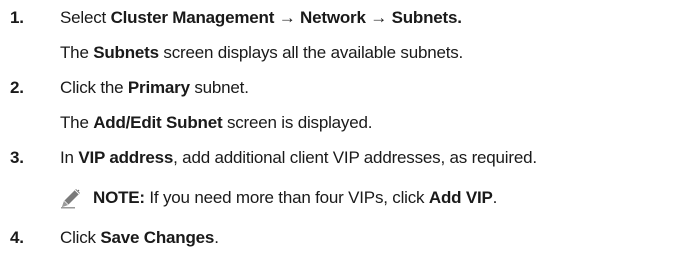  What do you see at coordinates (333, 17) in the screenshot?
I see `menu-path-network: Network` at bounding box center [333, 17].